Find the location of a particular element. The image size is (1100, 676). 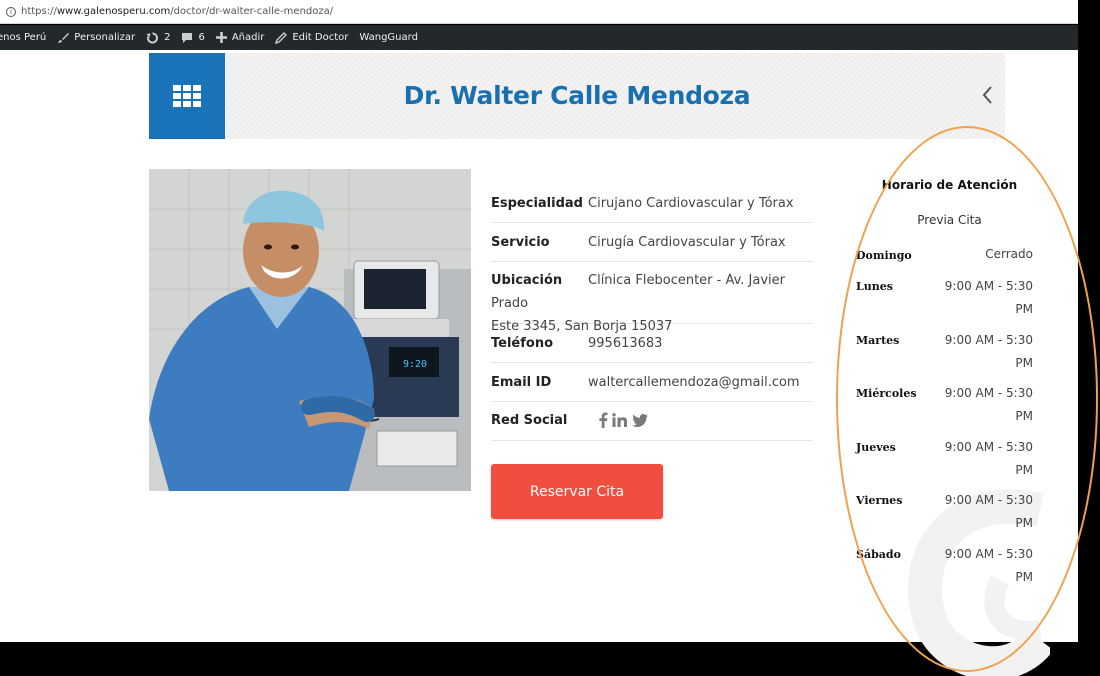

chevron-left-icon is located at coordinates (987, 95).